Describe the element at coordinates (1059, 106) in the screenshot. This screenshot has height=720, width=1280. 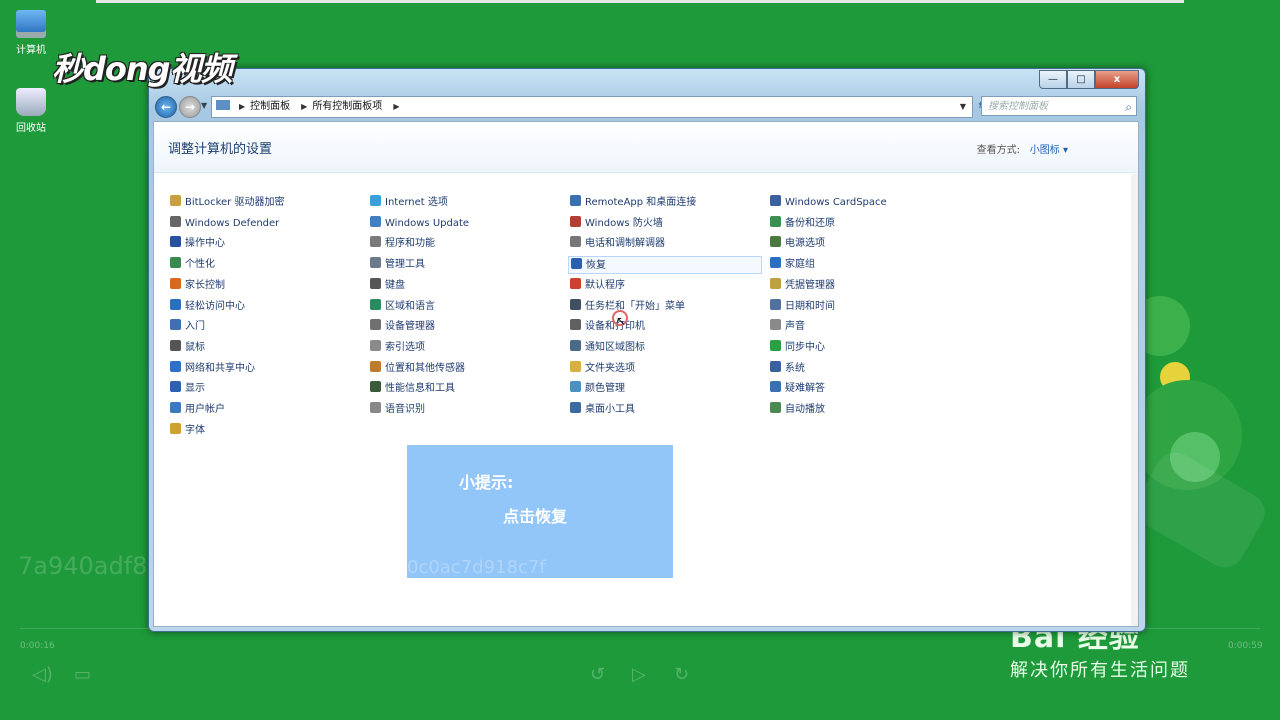
I see `search-input: 搜索控制面板 ⌕` at that location.